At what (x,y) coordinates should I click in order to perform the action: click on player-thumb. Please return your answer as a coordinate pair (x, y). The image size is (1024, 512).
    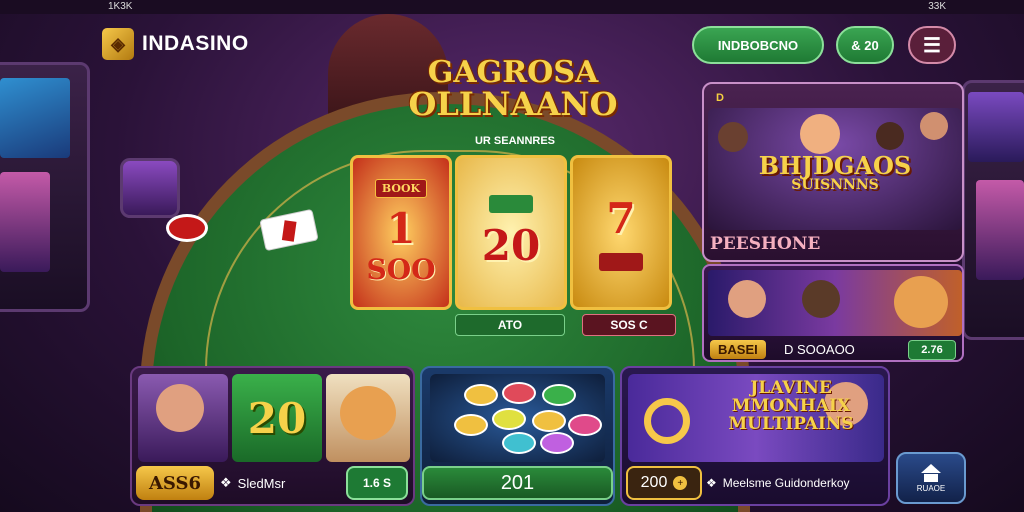
    Looking at the image, I should click on (183, 418).